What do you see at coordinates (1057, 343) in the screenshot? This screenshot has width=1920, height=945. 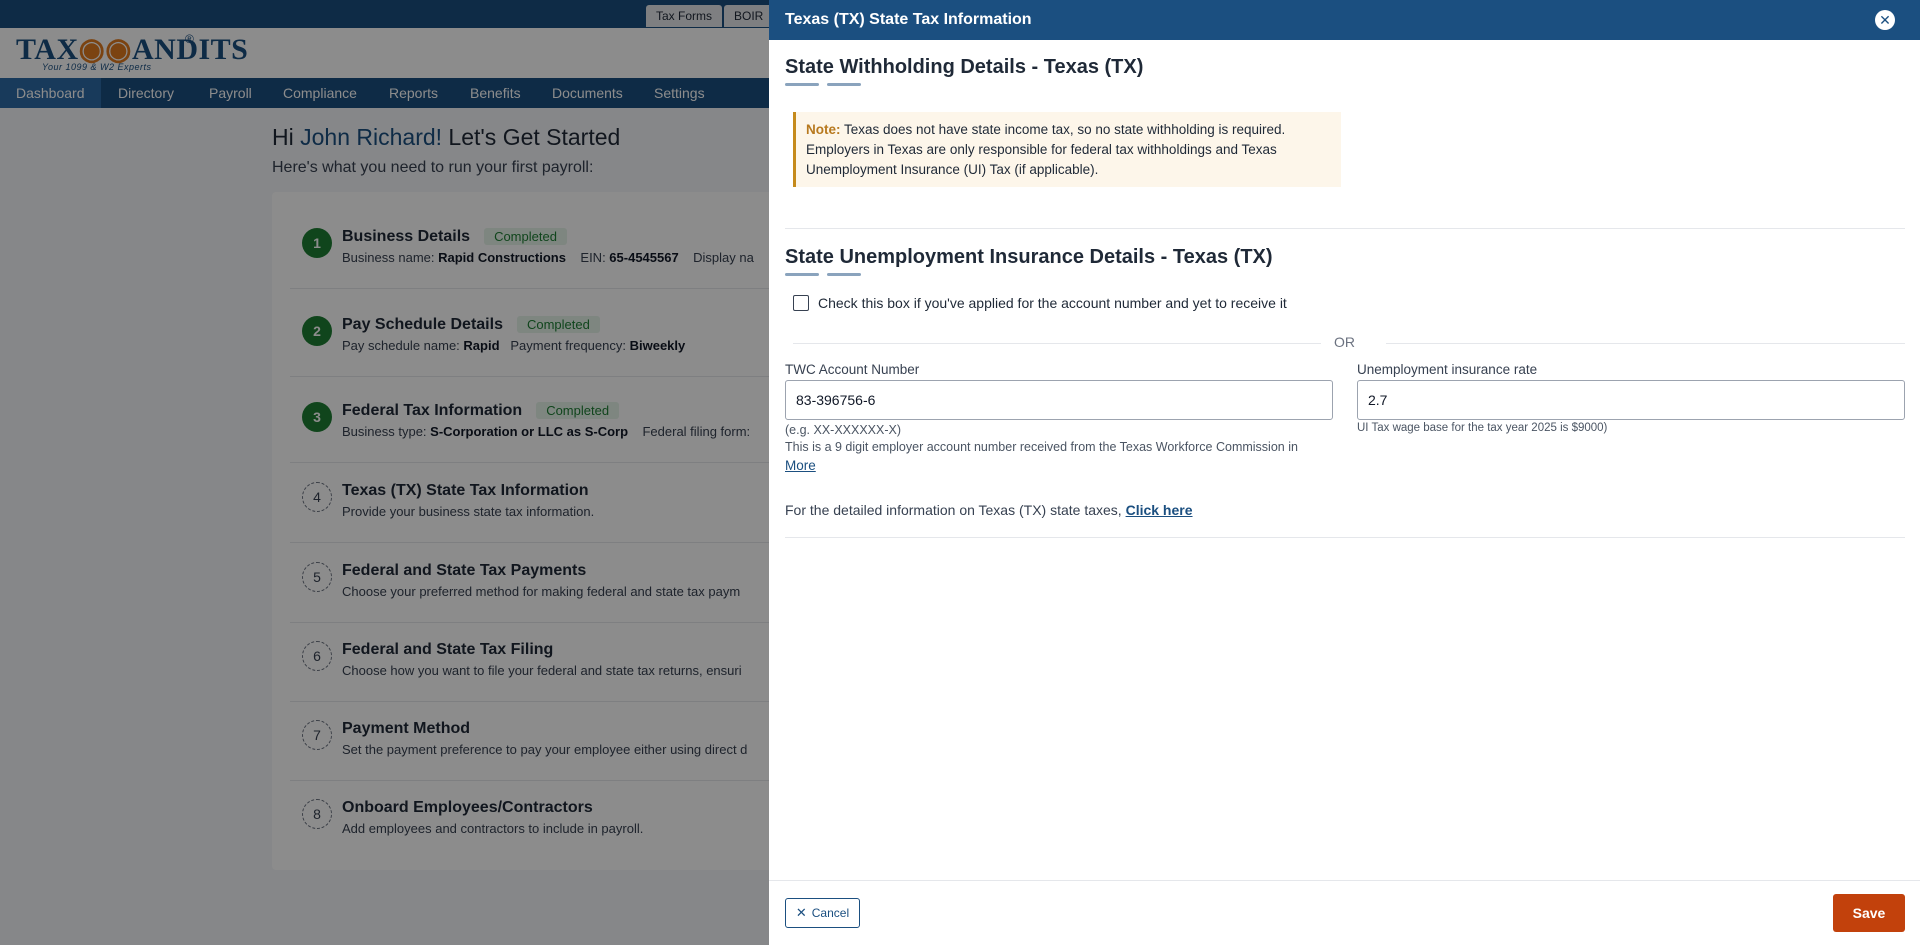 I see `or-divider-left` at bounding box center [1057, 343].